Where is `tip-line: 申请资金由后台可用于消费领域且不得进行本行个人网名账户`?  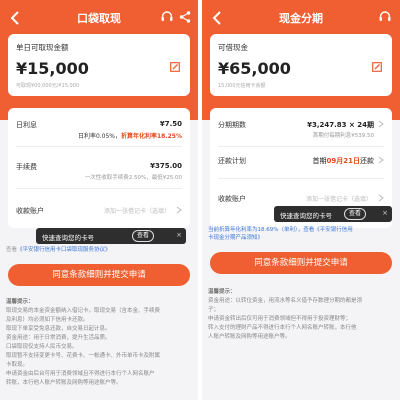 tip-line: 申请资金由后台可用于消费领域且不得进行本行个人网名账户 is located at coordinates (80, 374).